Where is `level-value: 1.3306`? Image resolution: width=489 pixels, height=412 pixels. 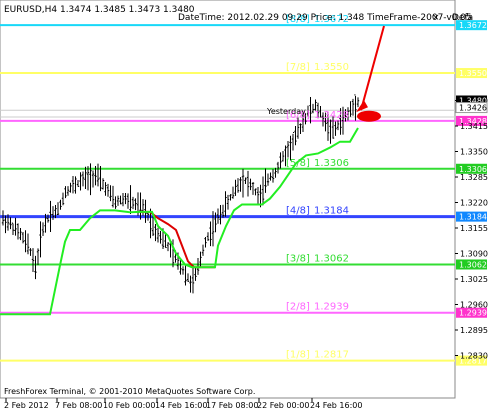 level-value: 1.3306 is located at coordinates (331, 163).